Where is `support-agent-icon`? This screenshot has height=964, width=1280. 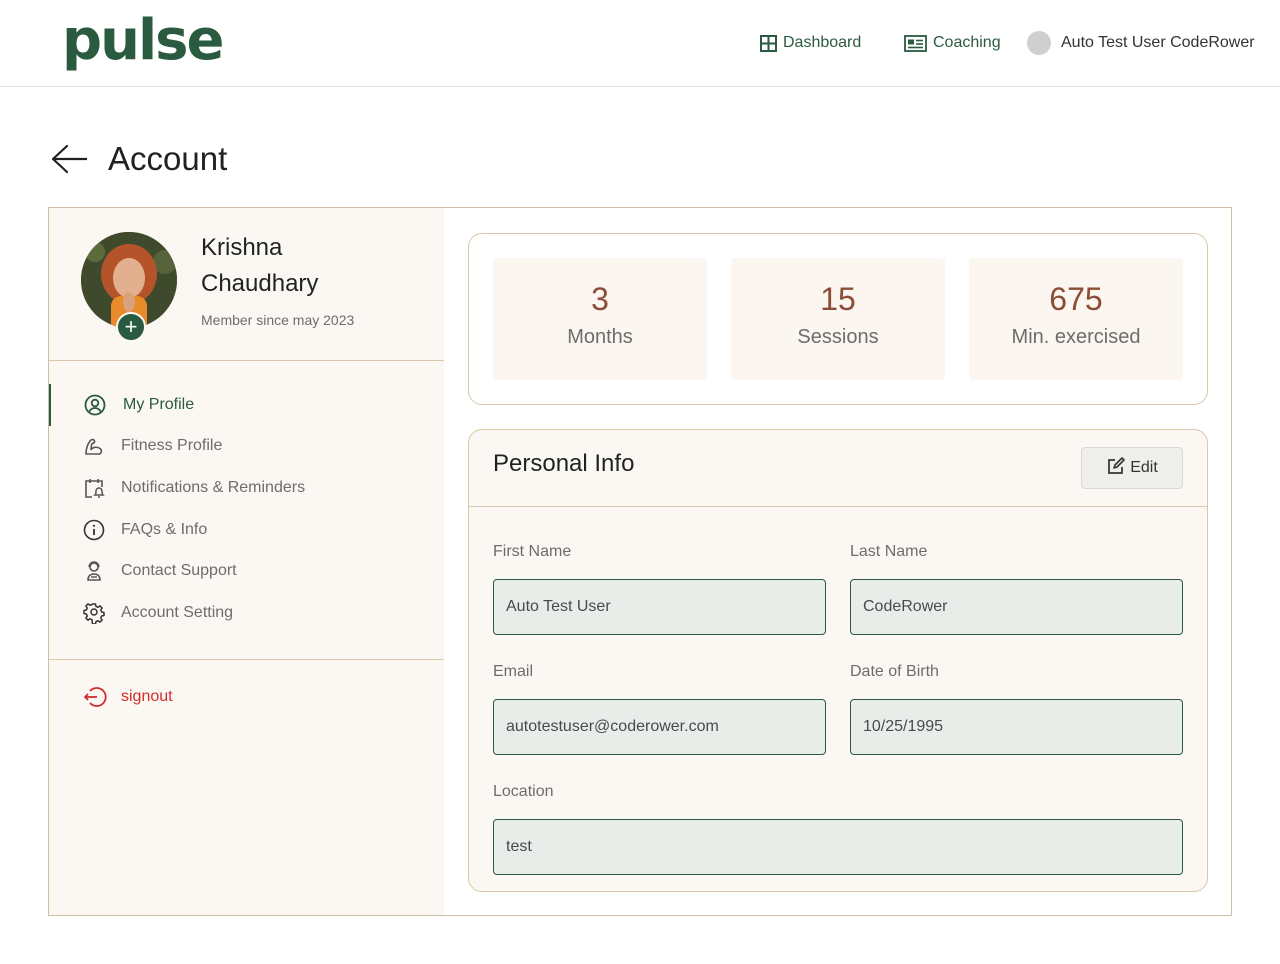 support-agent-icon is located at coordinates (94, 571).